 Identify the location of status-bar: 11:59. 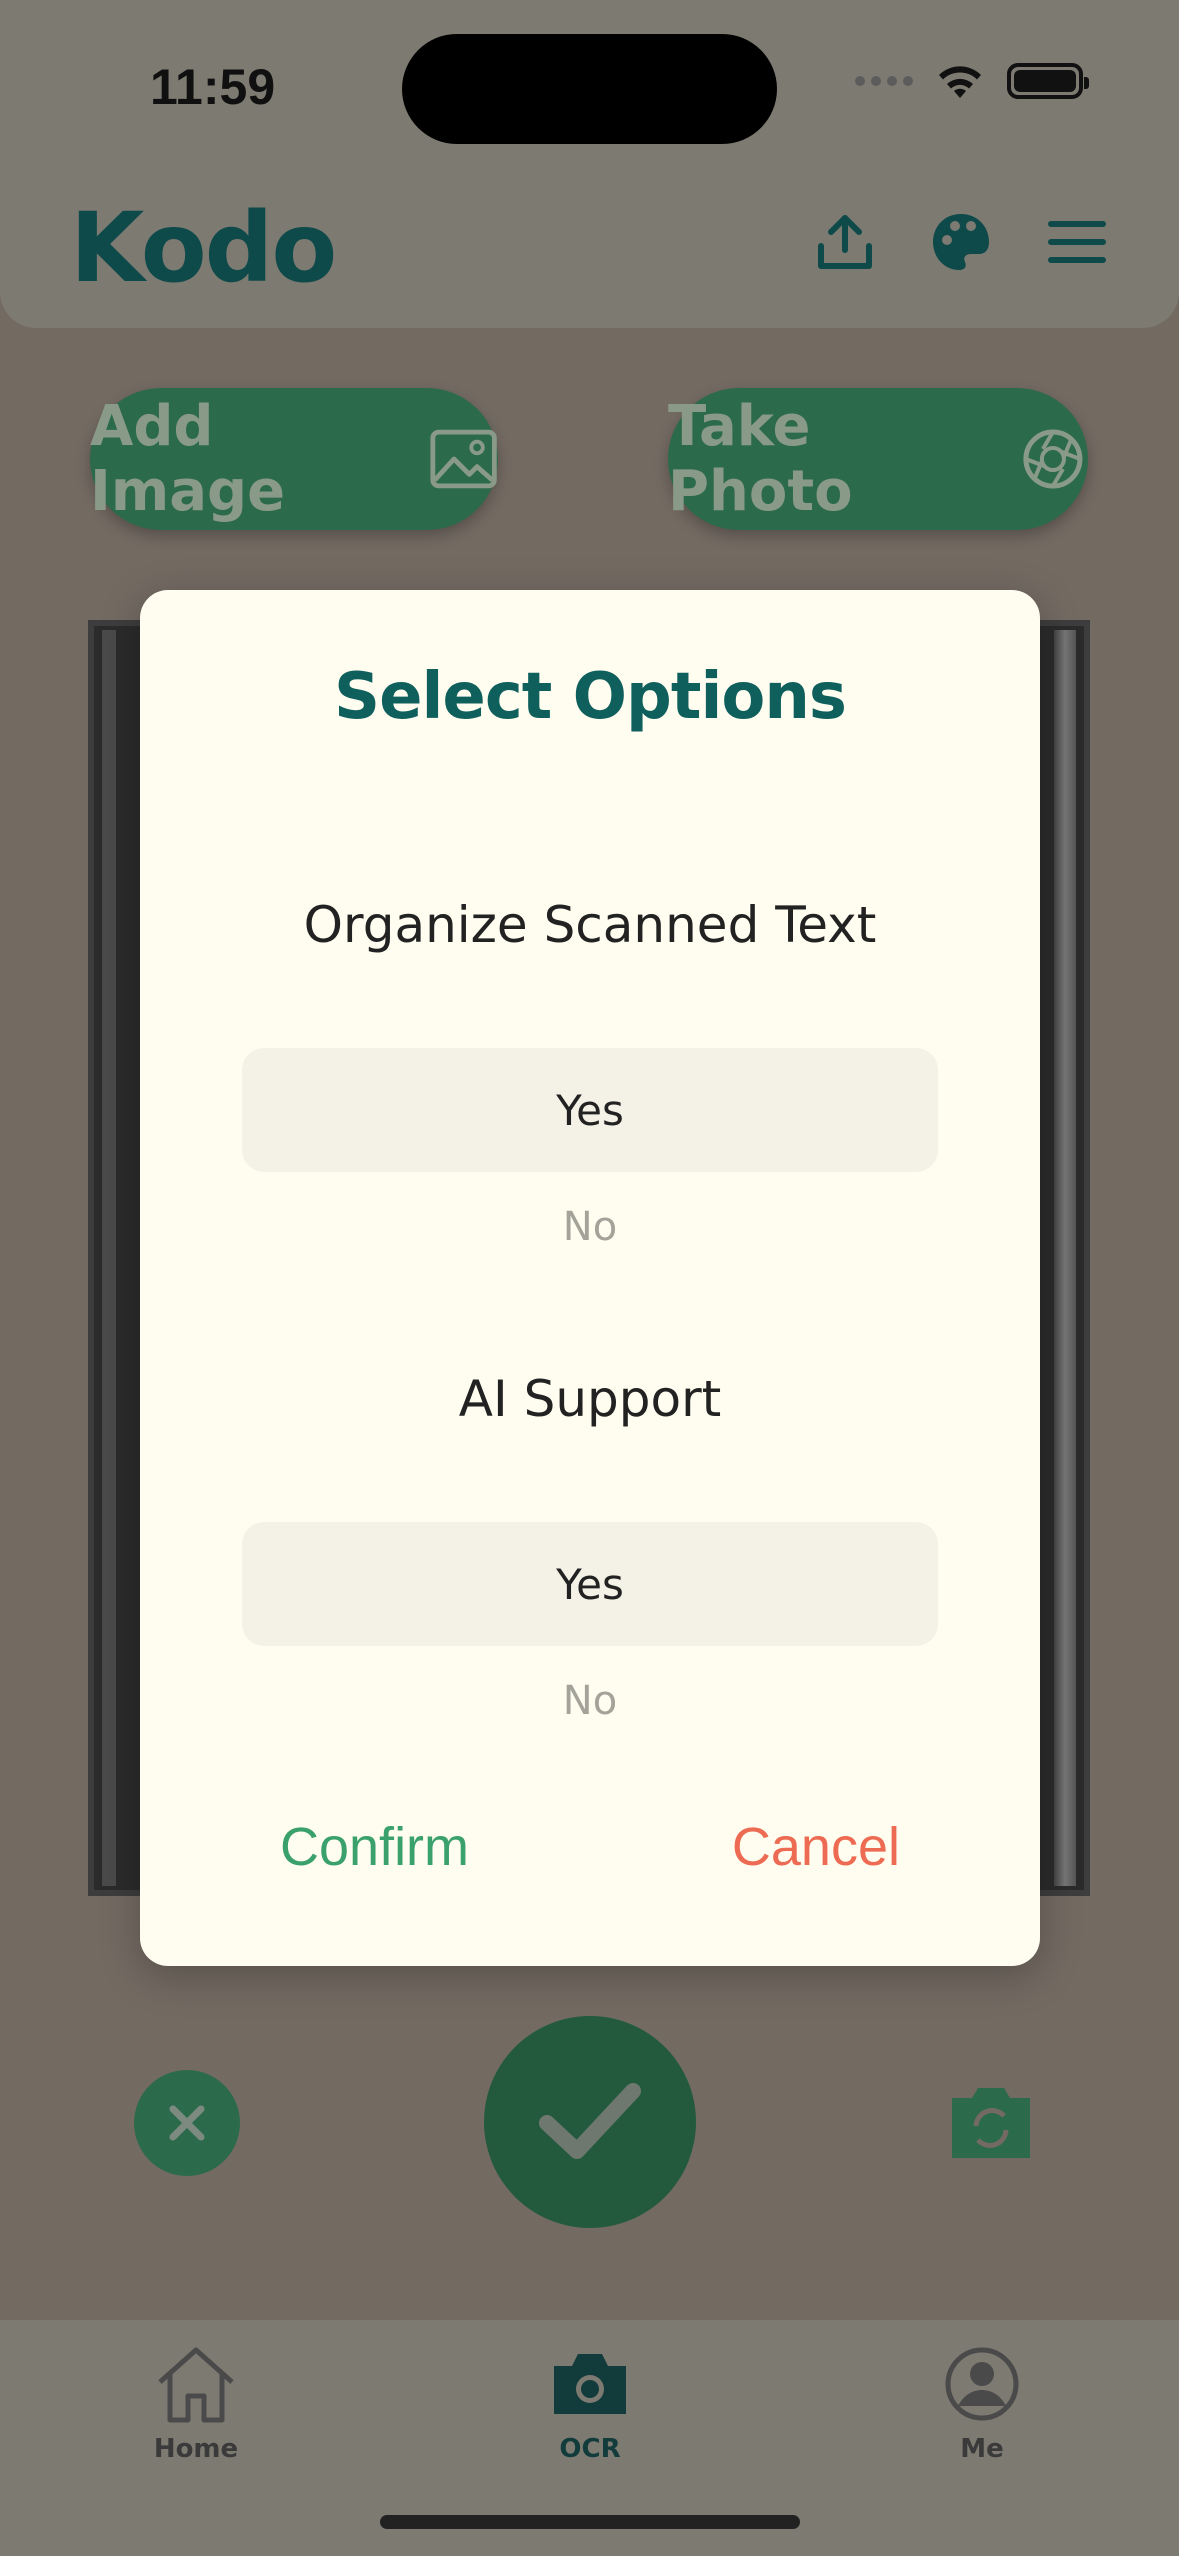
(589, 85).